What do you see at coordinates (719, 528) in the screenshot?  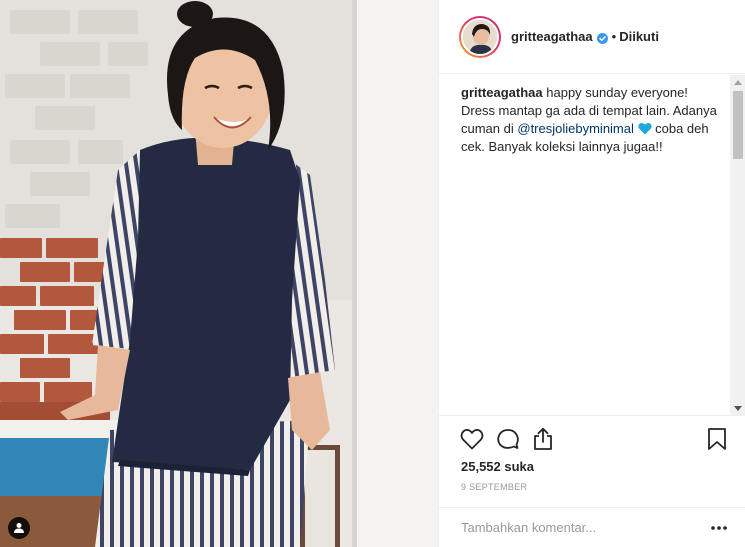 I see `more-options-icon` at bounding box center [719, 528].